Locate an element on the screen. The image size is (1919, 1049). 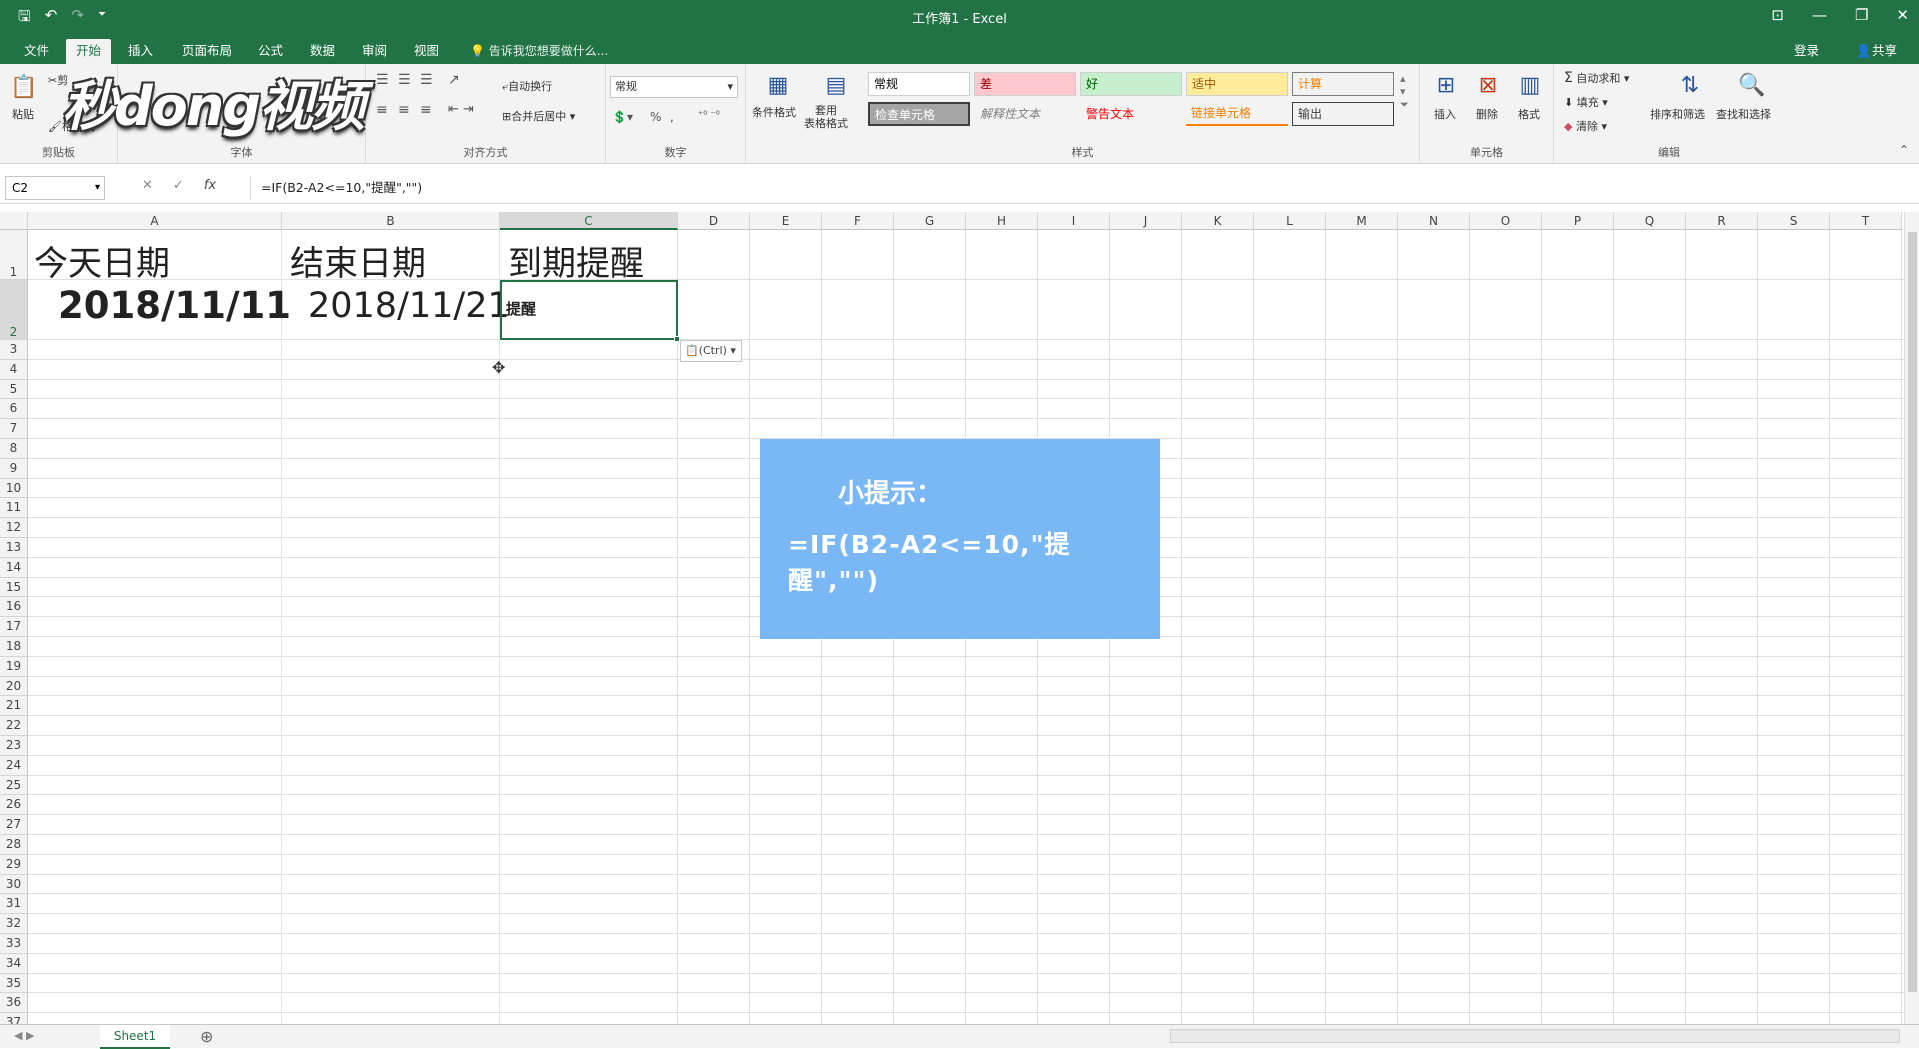
align-center-icon: ≡ is located at coordinates (404, 110).